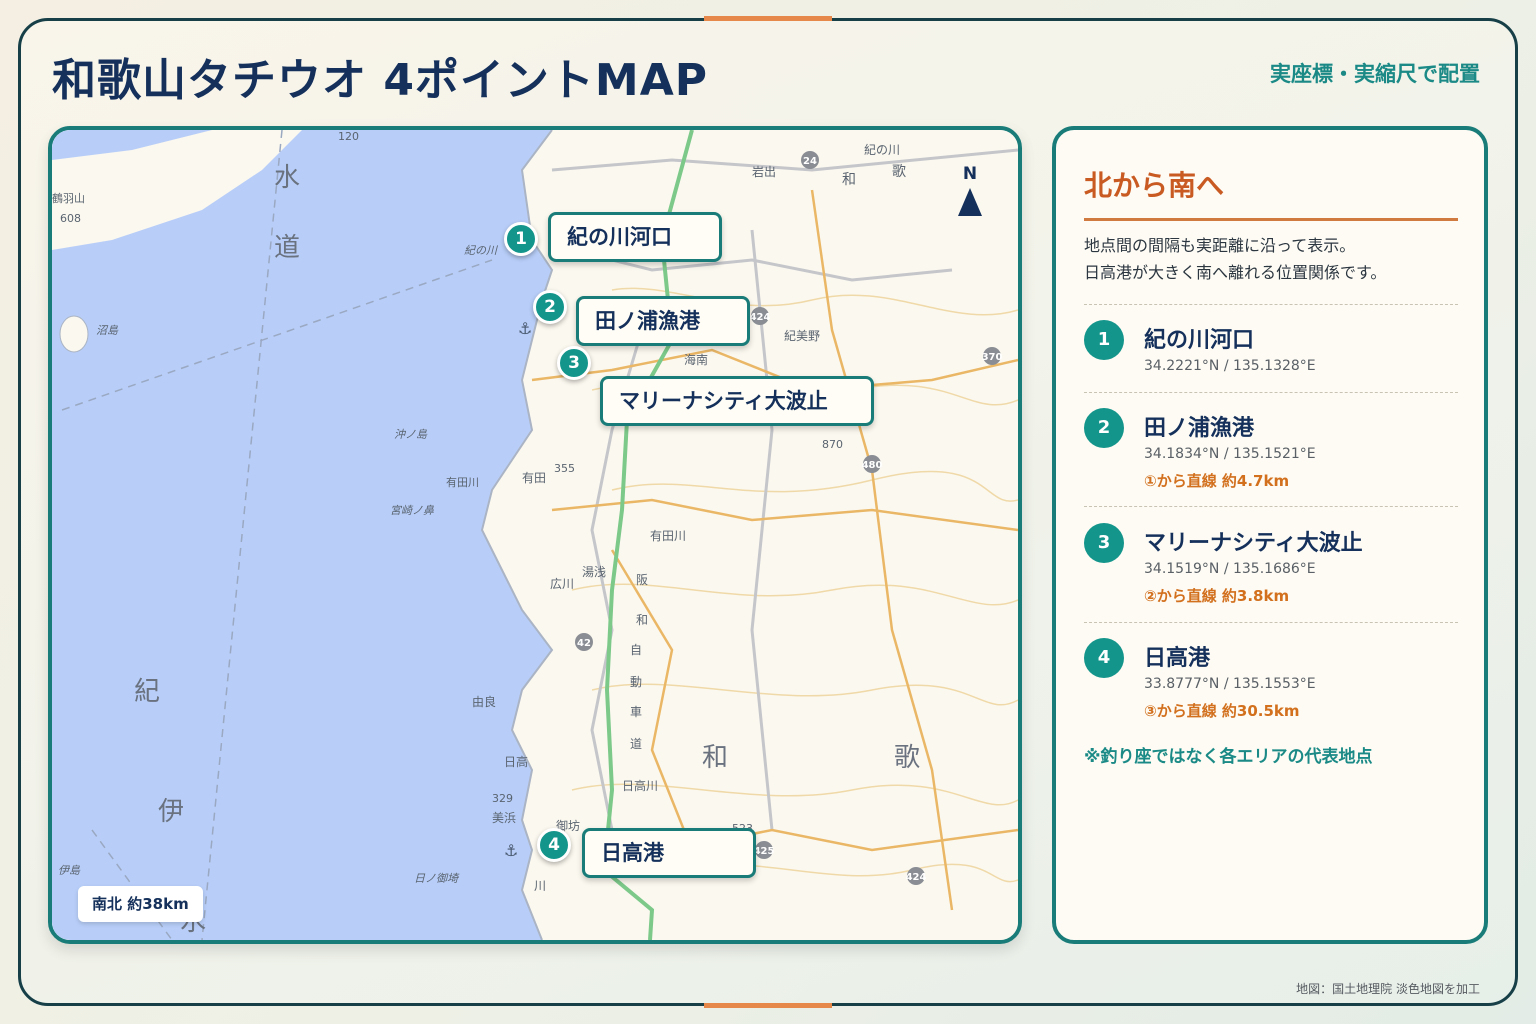 Image resolution: width=1536 pixels, height=1024 pixels. Describe the element at coordinates (764, 171) in the screenshot. I see `label-iwade: 岩出` at that location.